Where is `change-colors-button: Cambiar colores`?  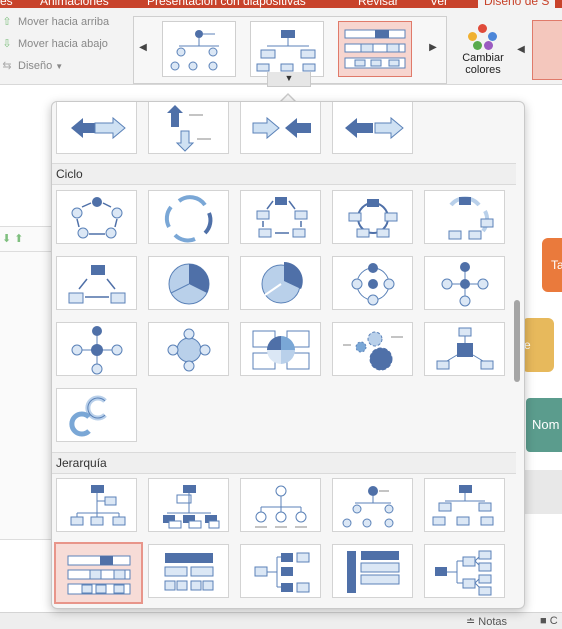
change-colors-button: Cambiar colores is located at coordinates (483, 51).